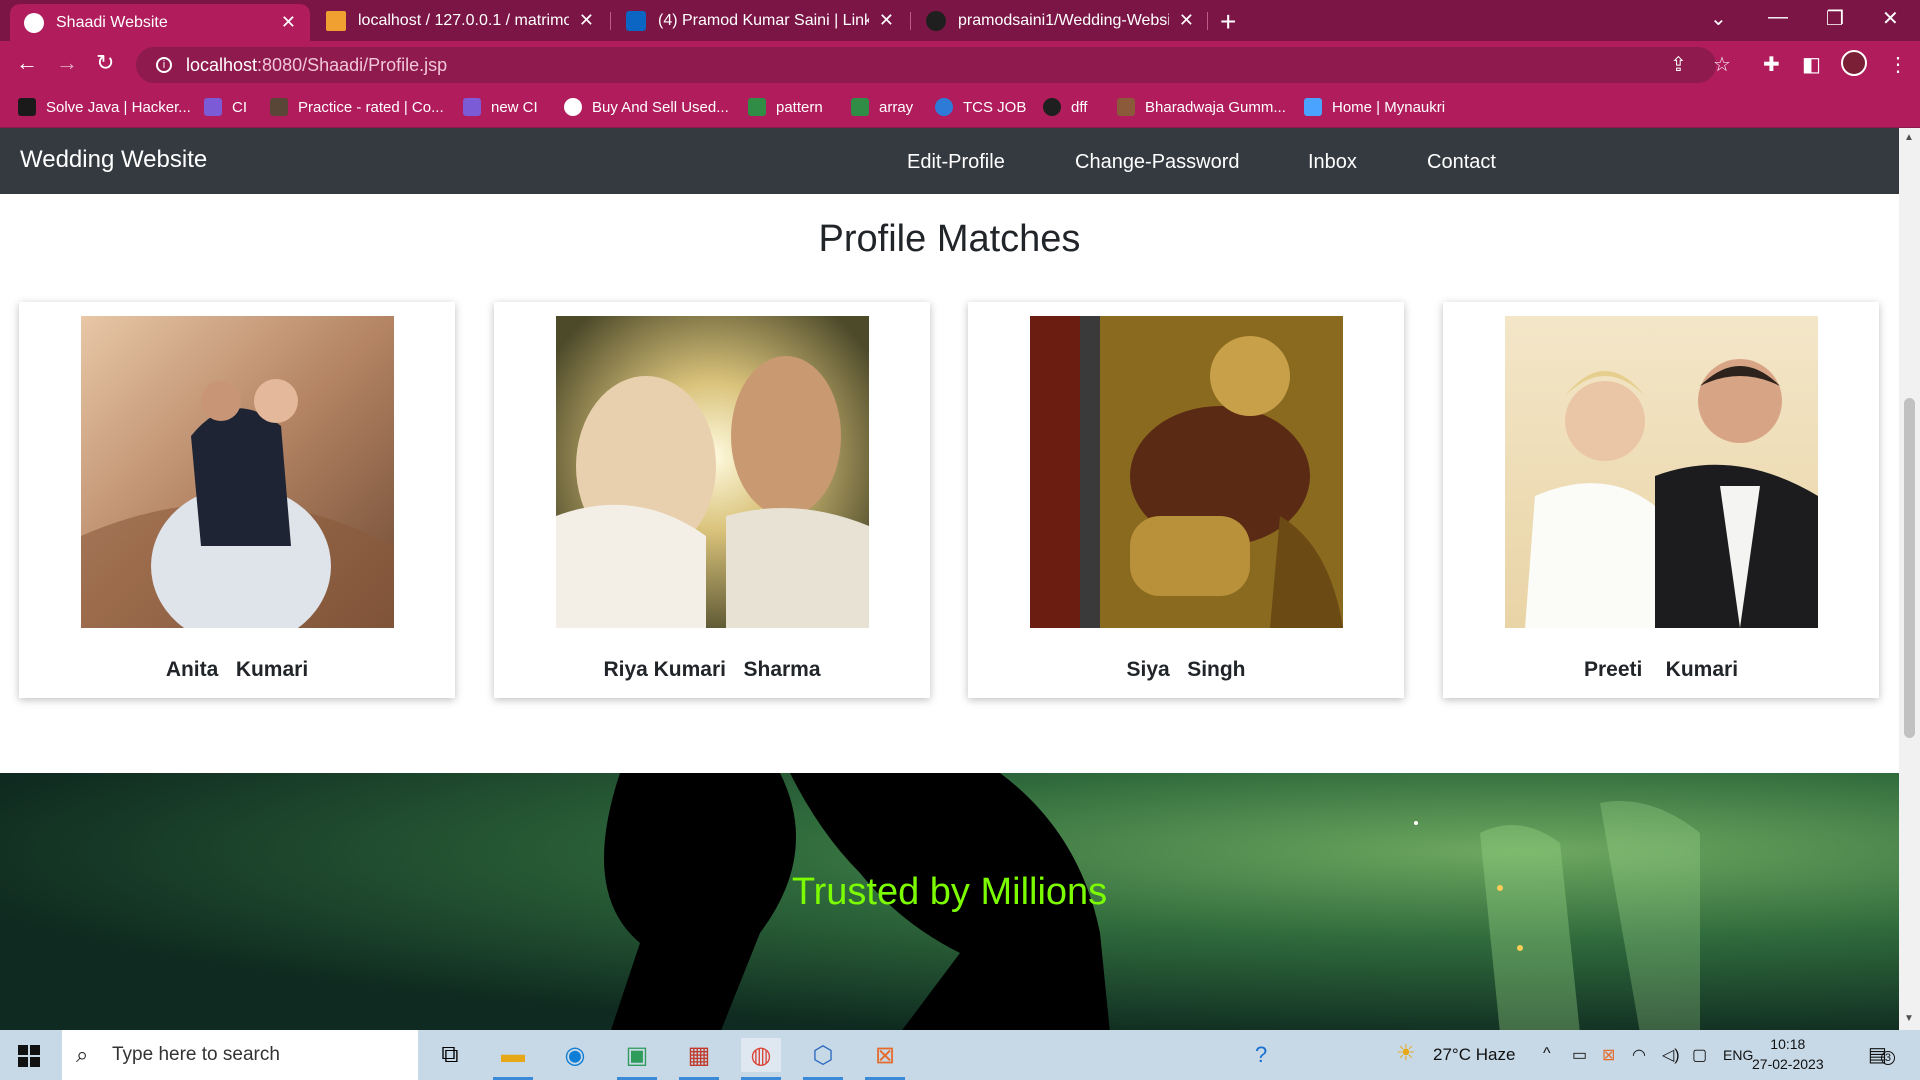 The width and height of the screenshot is (1920, 1080). Describe the element at coordinates (926, 65) in the screenshot. I see `address-bar: i localhost:8080/Shaadi/Profile.jsp` at that location.